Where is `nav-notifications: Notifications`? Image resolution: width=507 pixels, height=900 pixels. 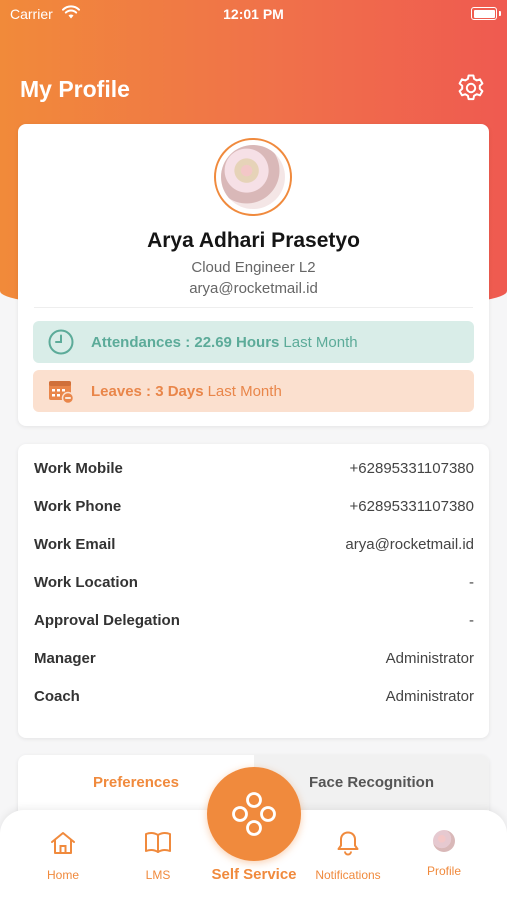
nav-notifications: Notifications is located at coordinates (348, 856).